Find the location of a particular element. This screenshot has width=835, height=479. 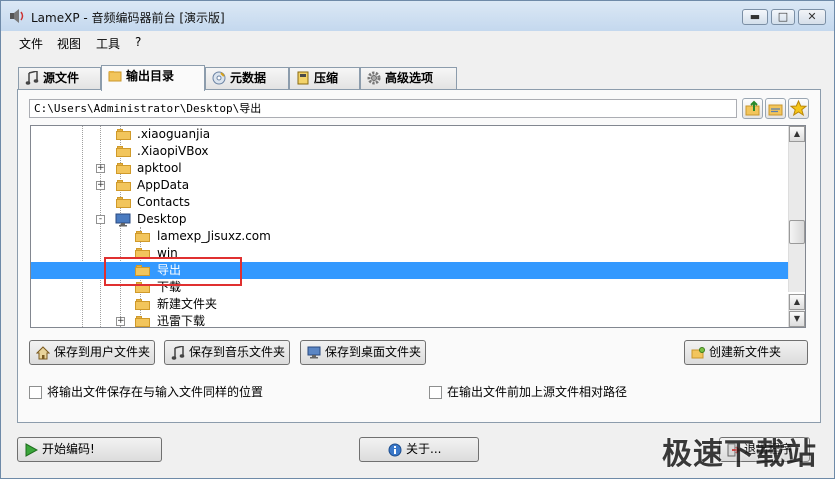

maximize-button: □ is located at coordinates (783, 17).